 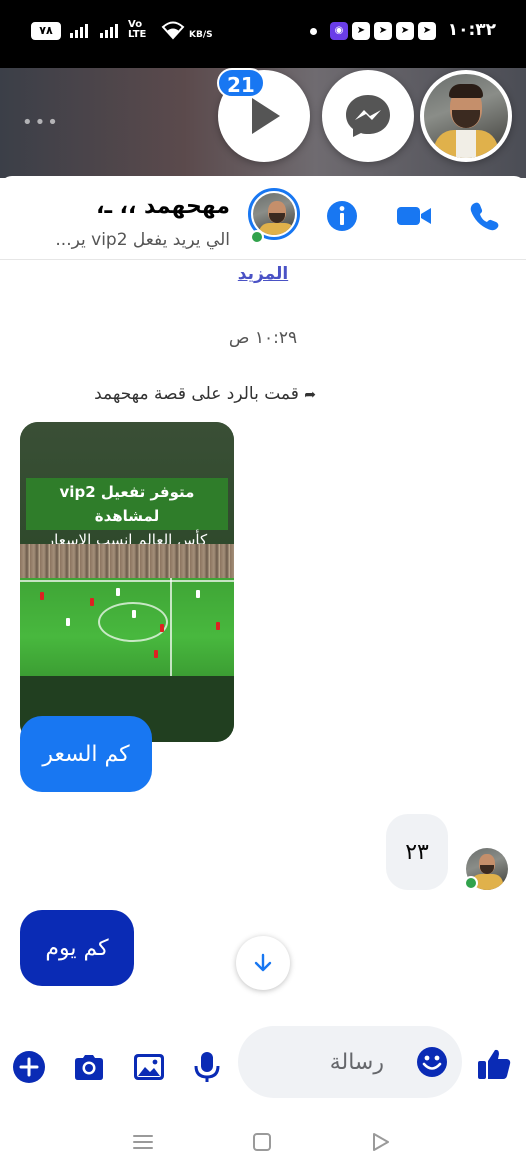 I want to click on app-notification-icon: ◉, so click(x=339, y=31).